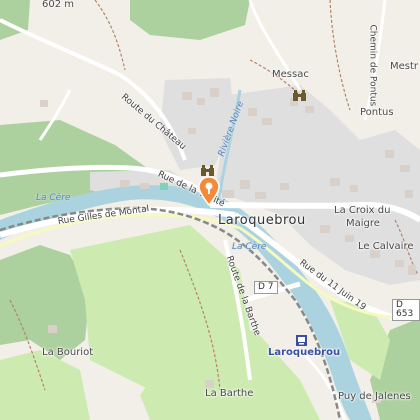  Describe the element at coordinates (249, 247) in the screenshot. I see `water-label-la-cere-mid: La Cère` at that location.